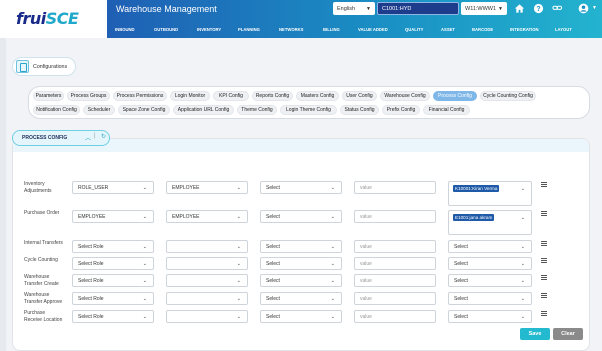  What do you see at coordinates (48, 96) in the screenshot?
I see `tab-parameters: Parameters` at bounding box center [48, 96].